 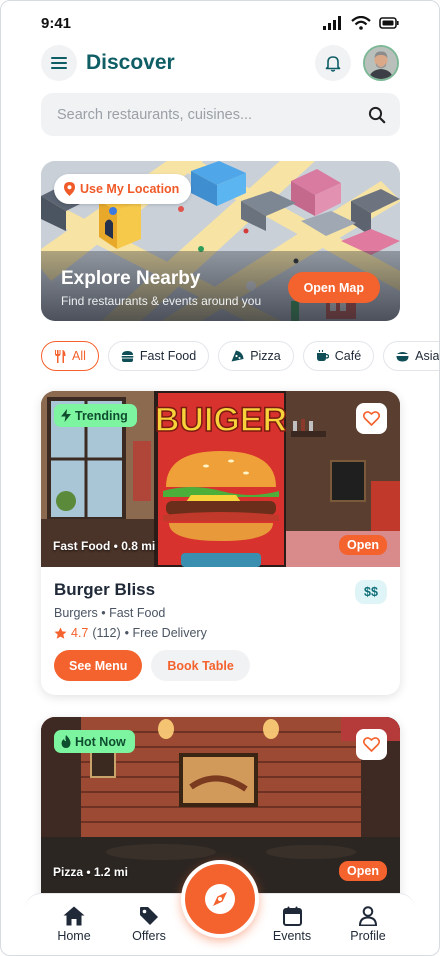 I want to click on nav-home: Home, so click(x=74, y=924).